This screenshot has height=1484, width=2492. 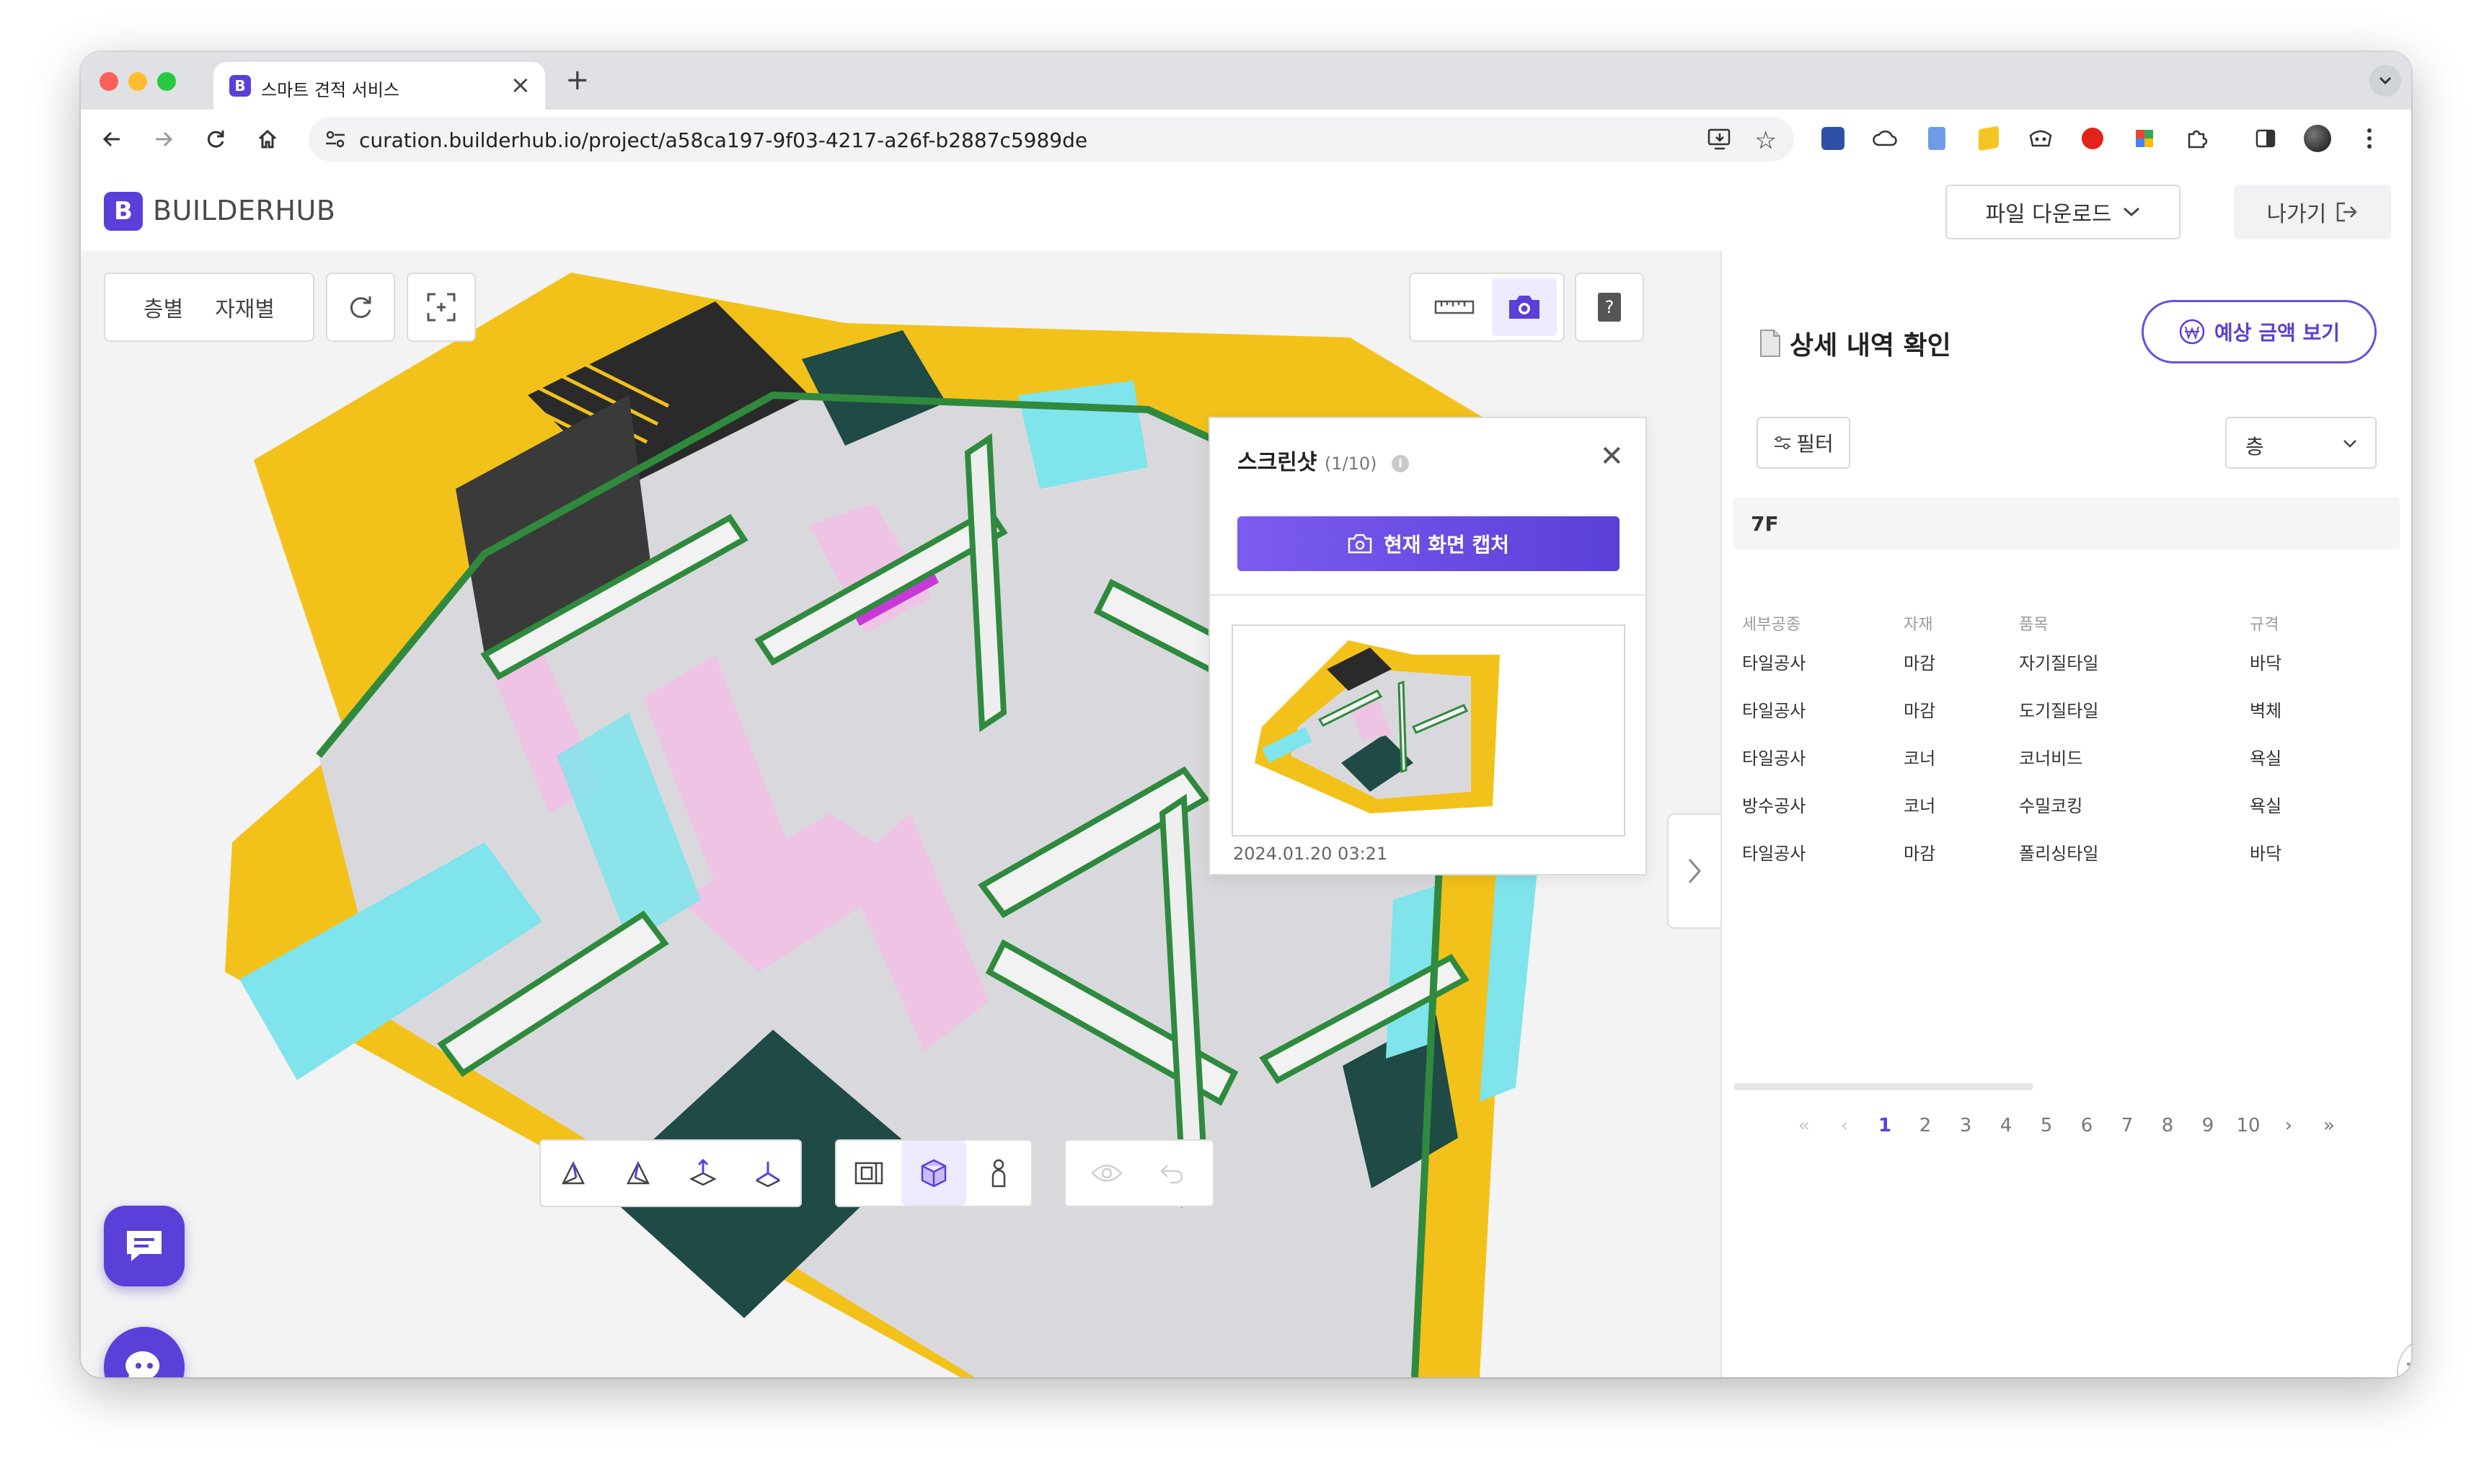 What do you see at coordinates (2087, 1125) in the screenshot?
I see `page-6-button: 6` at bounding box center [2087, 1125].